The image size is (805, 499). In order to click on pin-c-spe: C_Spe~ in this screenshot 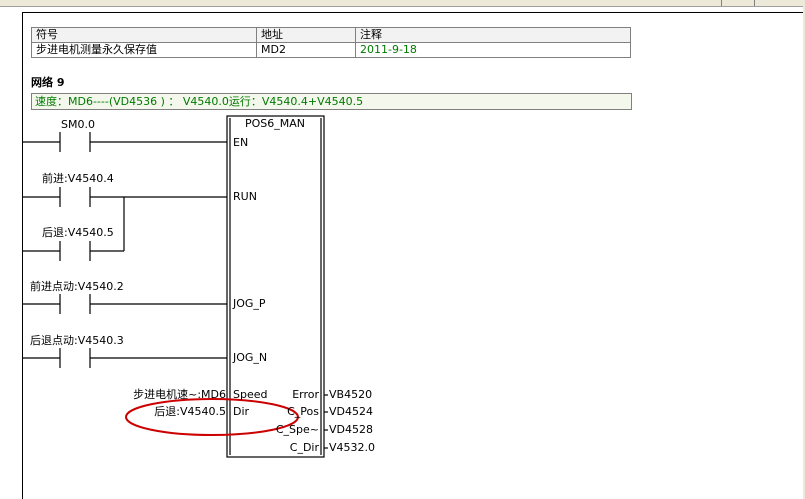, I will do `click(297, 429)`.